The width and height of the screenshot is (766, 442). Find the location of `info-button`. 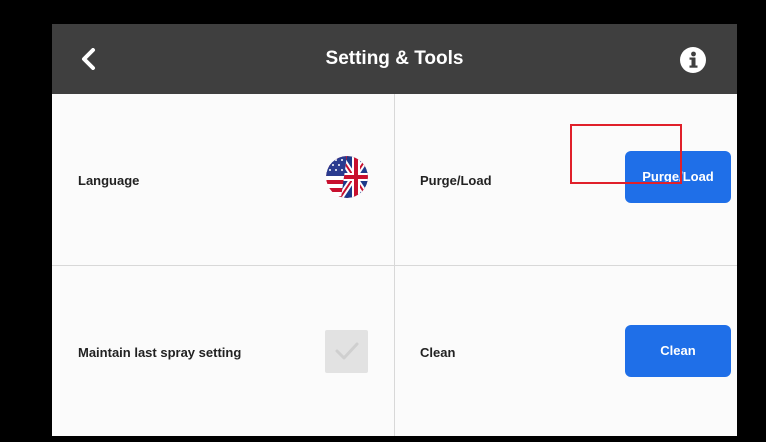

info-button is located at coordinates (693, 60).